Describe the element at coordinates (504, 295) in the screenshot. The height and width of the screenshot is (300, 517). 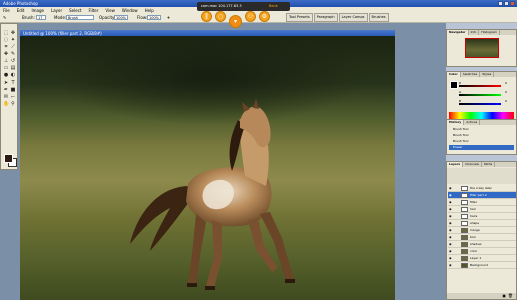
I see `new-layer-icon: ▣` at that location.